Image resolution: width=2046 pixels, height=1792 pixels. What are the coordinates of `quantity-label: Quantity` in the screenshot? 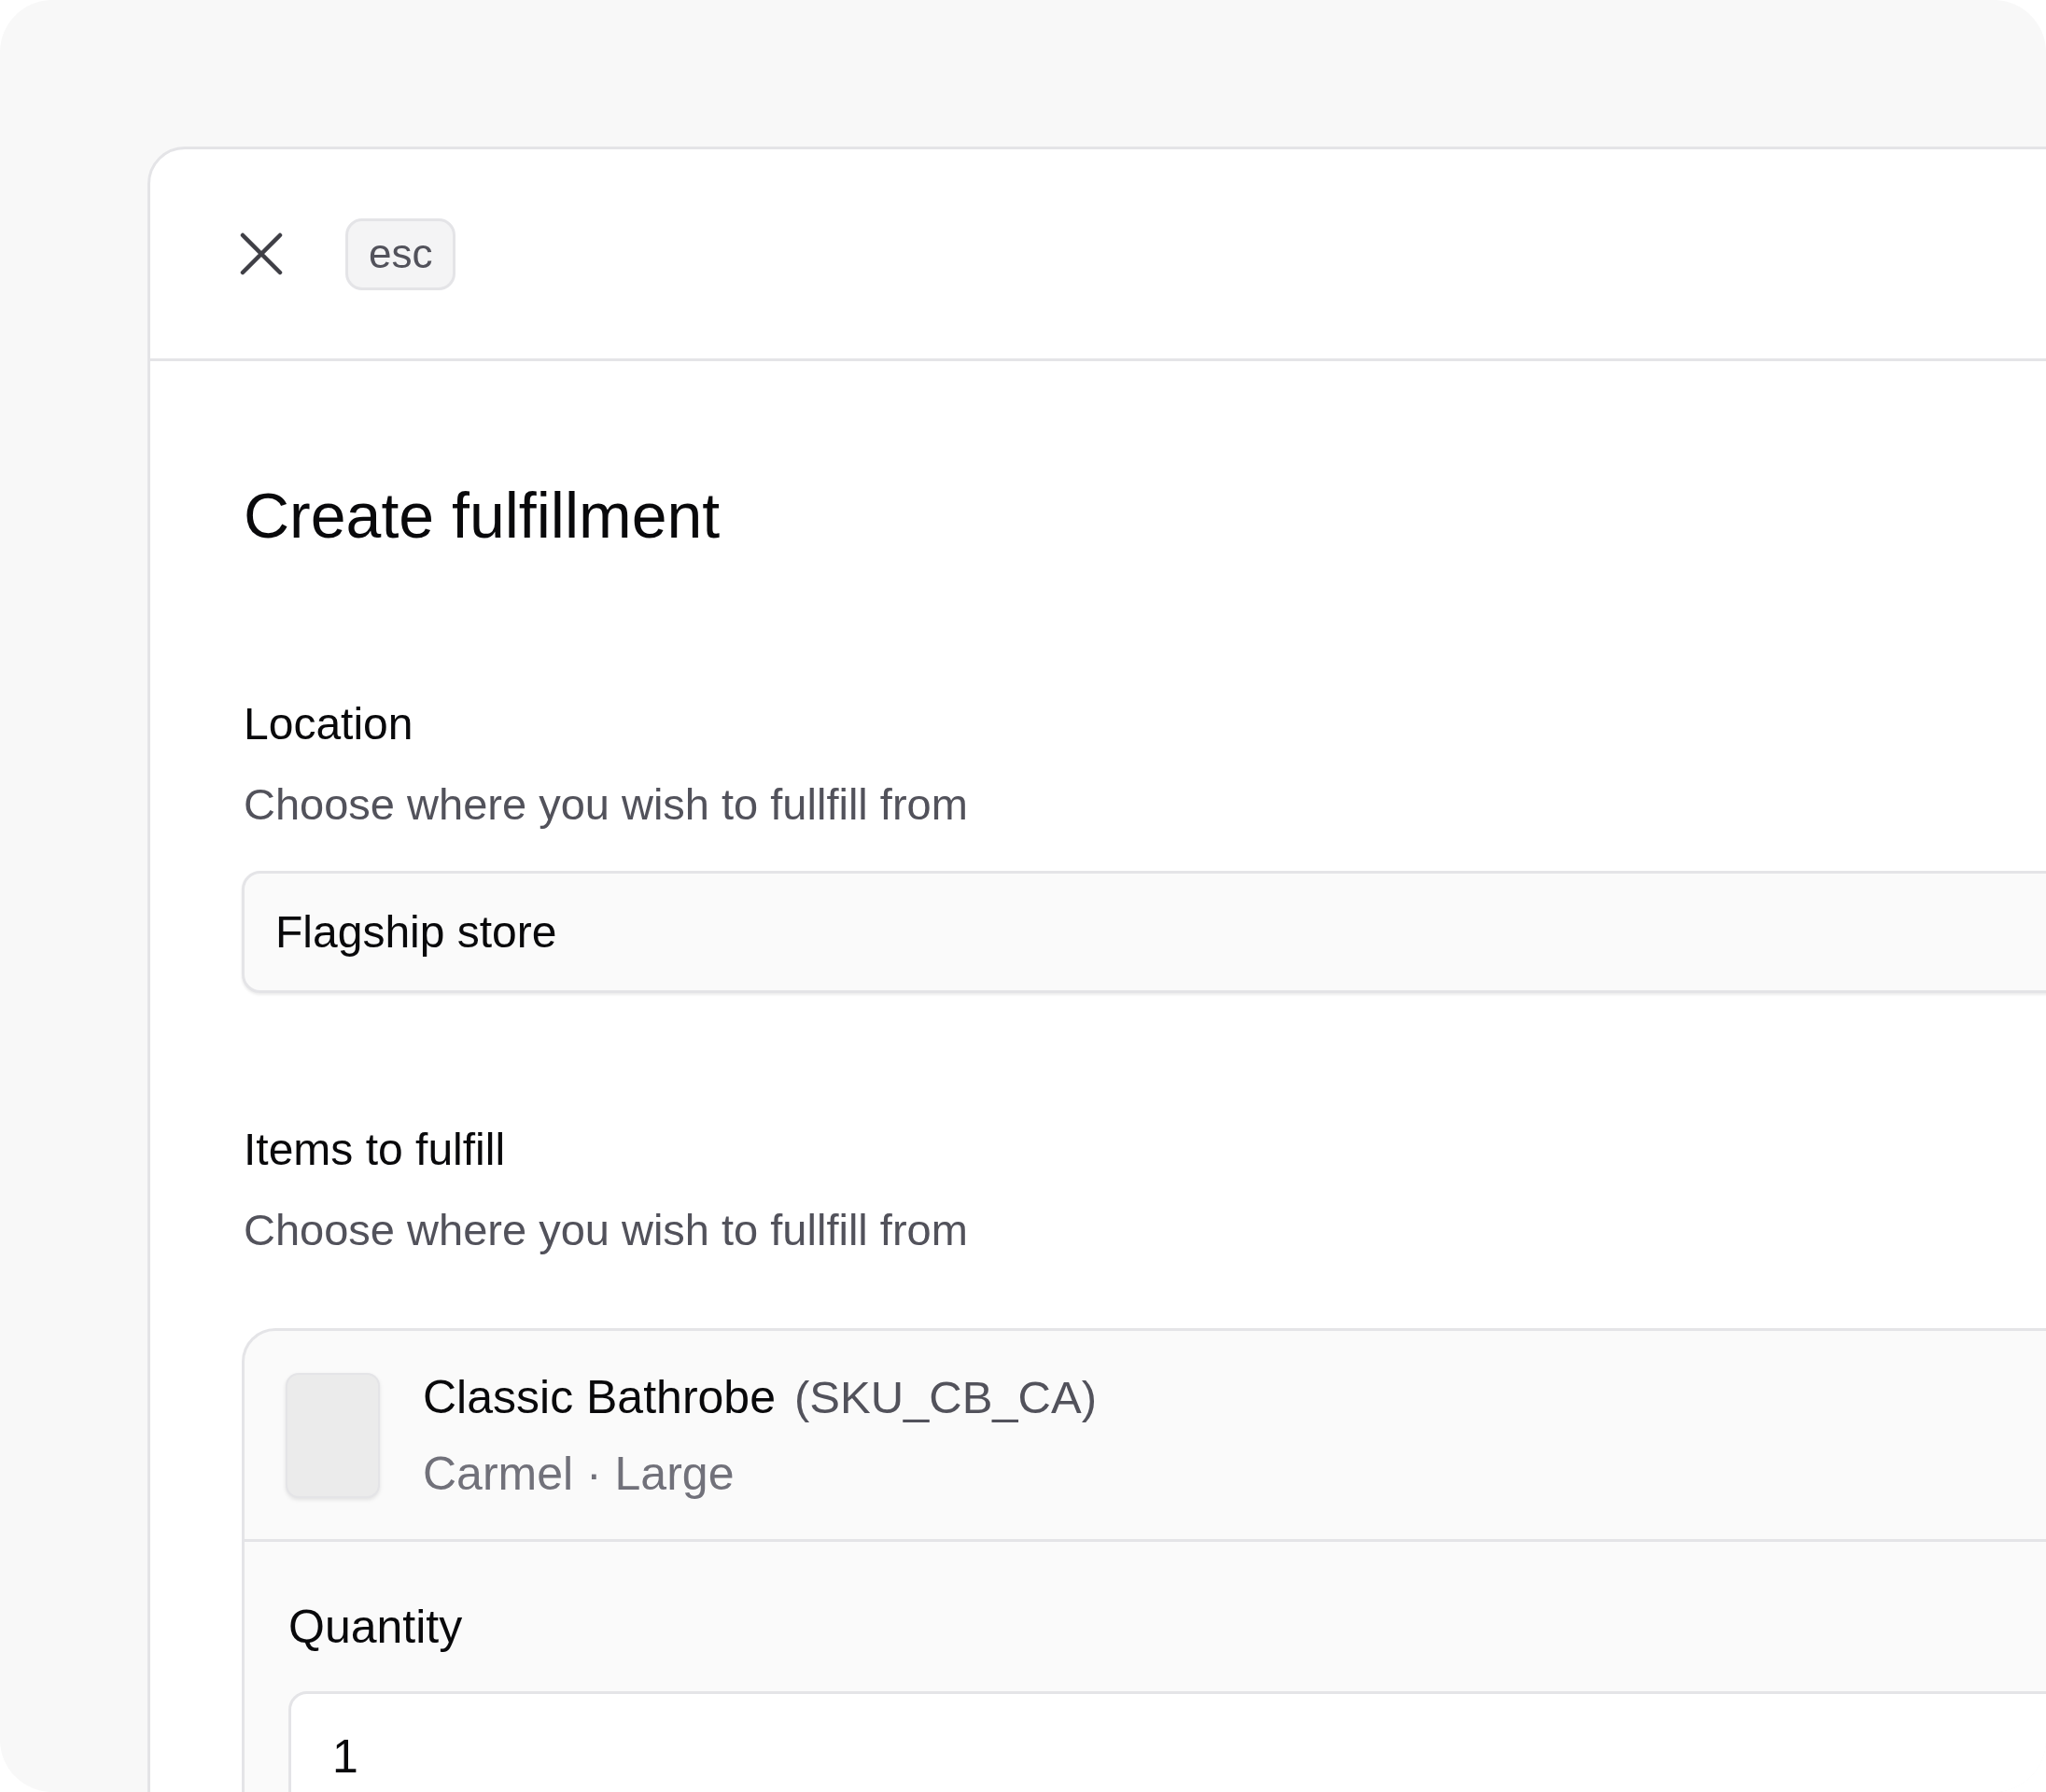 It's located at (376, 1627).